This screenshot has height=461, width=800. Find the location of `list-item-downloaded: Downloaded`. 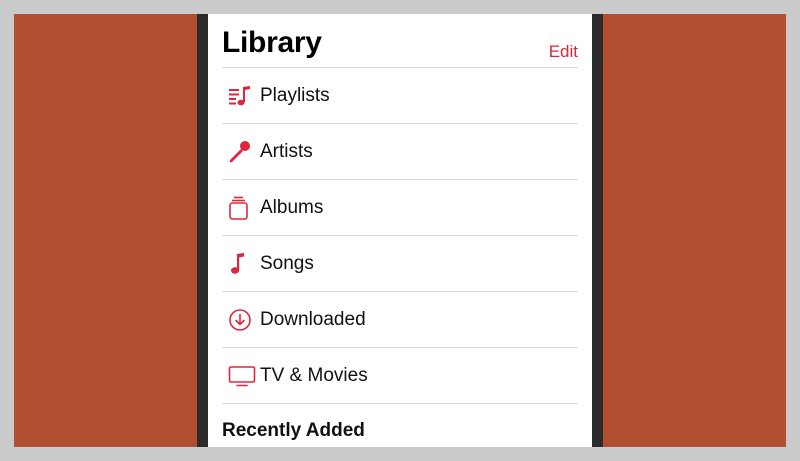

list-item-downloaded: Downloaded is located at coordinates (400, 320).